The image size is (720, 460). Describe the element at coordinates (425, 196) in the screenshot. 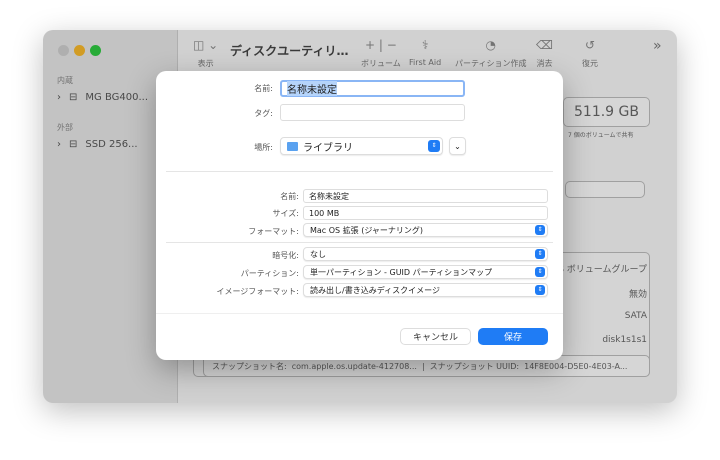

I see `image-name-input: 名称未設定` at that location.